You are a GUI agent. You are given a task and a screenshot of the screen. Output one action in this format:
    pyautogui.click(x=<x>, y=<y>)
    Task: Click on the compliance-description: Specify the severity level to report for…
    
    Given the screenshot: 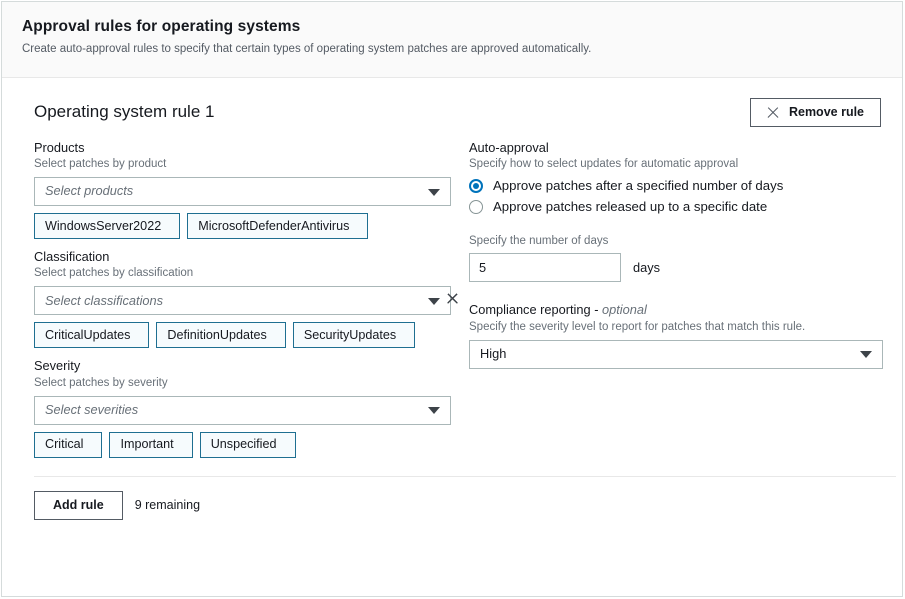 What is the action you would take?
    pyautogui.click(x=637, y=326)
    